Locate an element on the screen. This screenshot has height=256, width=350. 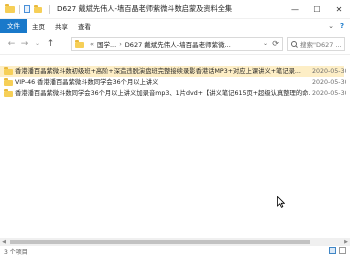
title-bar: D627 戴斌先伟人-墙百晶老师紫微斗数启蒙及资料全集 — ☐ ✕ is located at coordinates (175, 9).